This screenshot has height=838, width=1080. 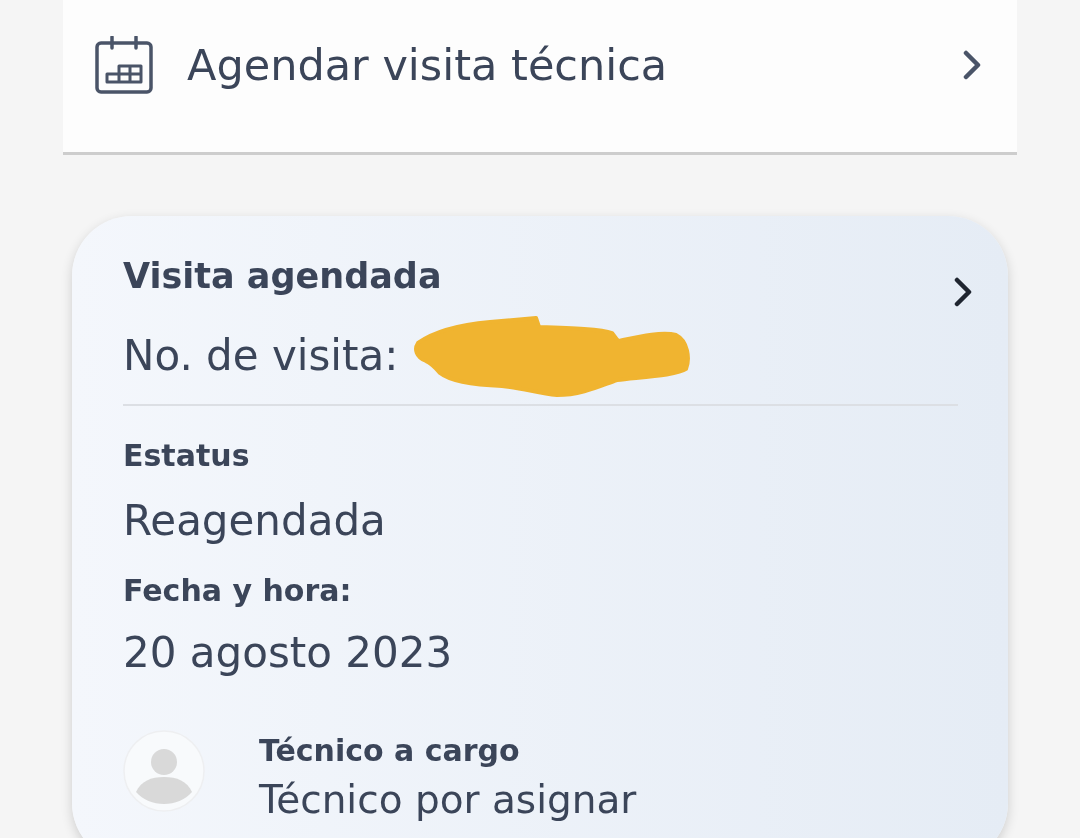 I want to click on field-value: 20 agosto 2023, so click(x=288, y=653).